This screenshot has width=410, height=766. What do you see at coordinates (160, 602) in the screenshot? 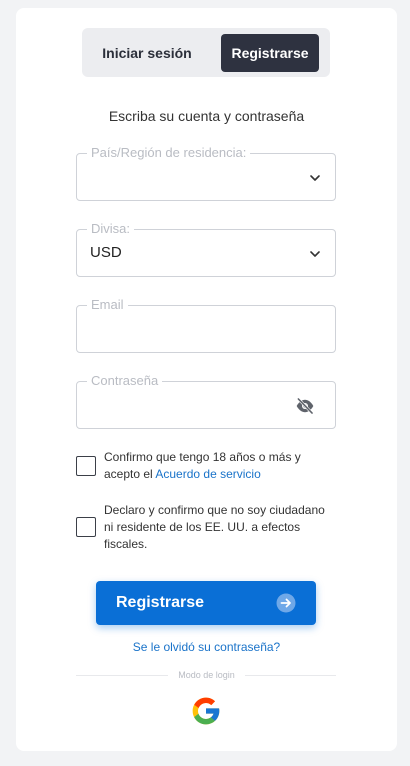
I see `register-button-label: Registrarse` at bounding box center [160, 602].